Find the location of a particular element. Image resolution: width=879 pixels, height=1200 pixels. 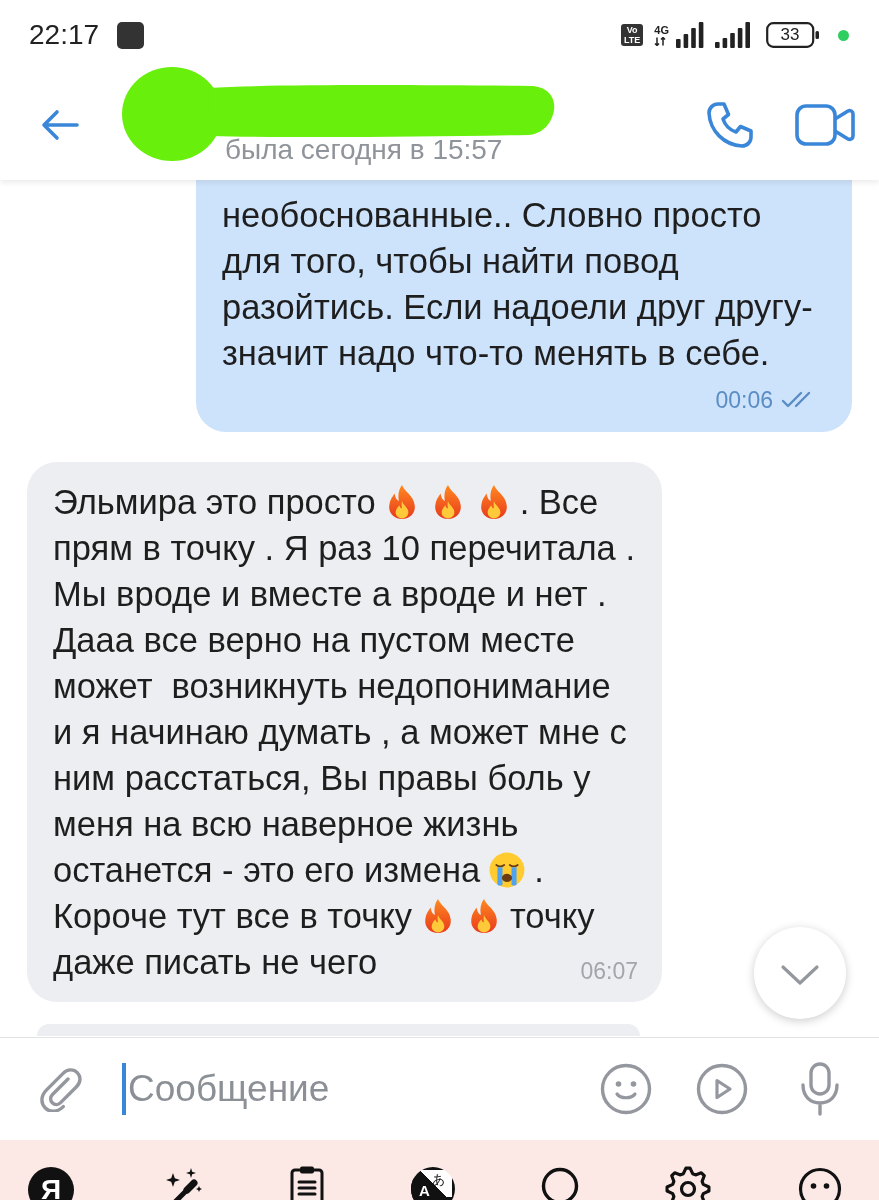

message-text: Эльмира это просто is located at coordinates (214, 502).